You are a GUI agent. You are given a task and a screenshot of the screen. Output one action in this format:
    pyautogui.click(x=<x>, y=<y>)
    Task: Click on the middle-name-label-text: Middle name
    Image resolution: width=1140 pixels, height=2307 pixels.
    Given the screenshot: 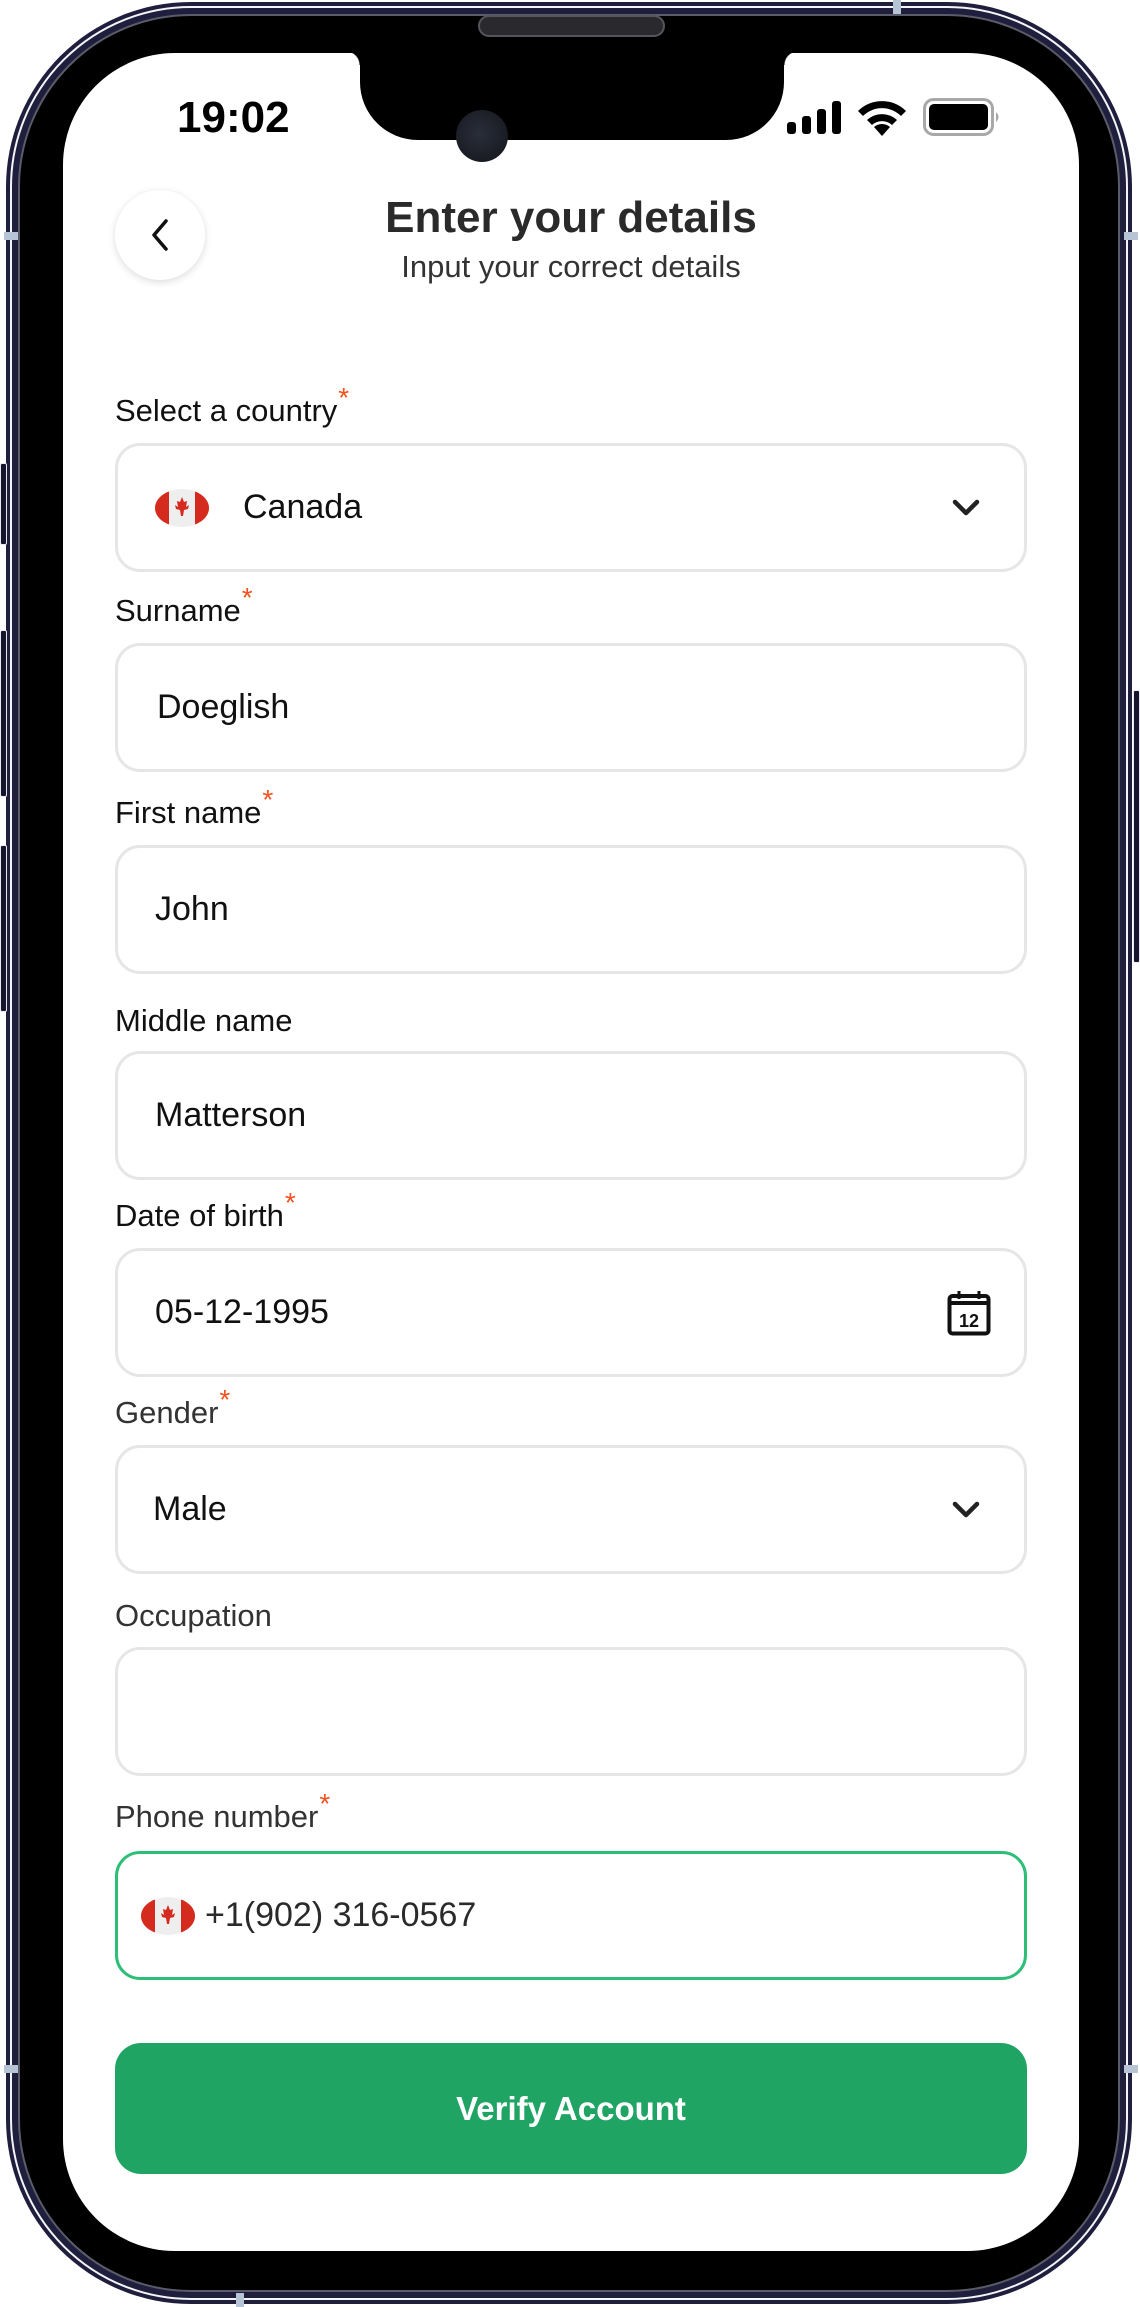 What is the action you would take?
    pyautogui.click(x=204, y=1020)
    